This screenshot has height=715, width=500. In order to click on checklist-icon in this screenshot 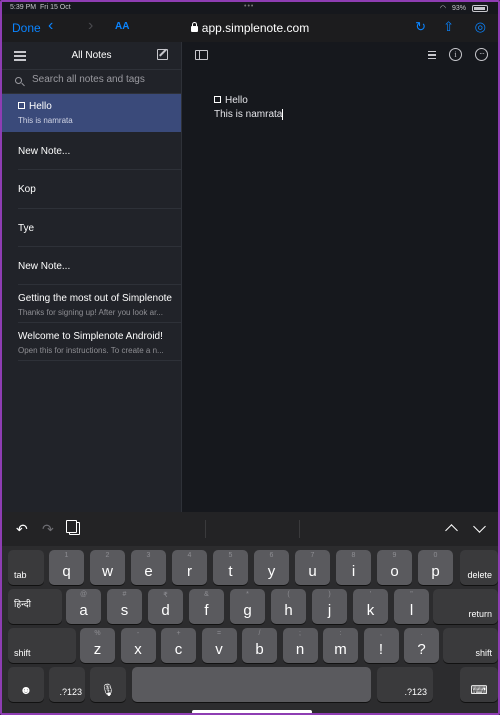, I will do `click(430, 55)`.